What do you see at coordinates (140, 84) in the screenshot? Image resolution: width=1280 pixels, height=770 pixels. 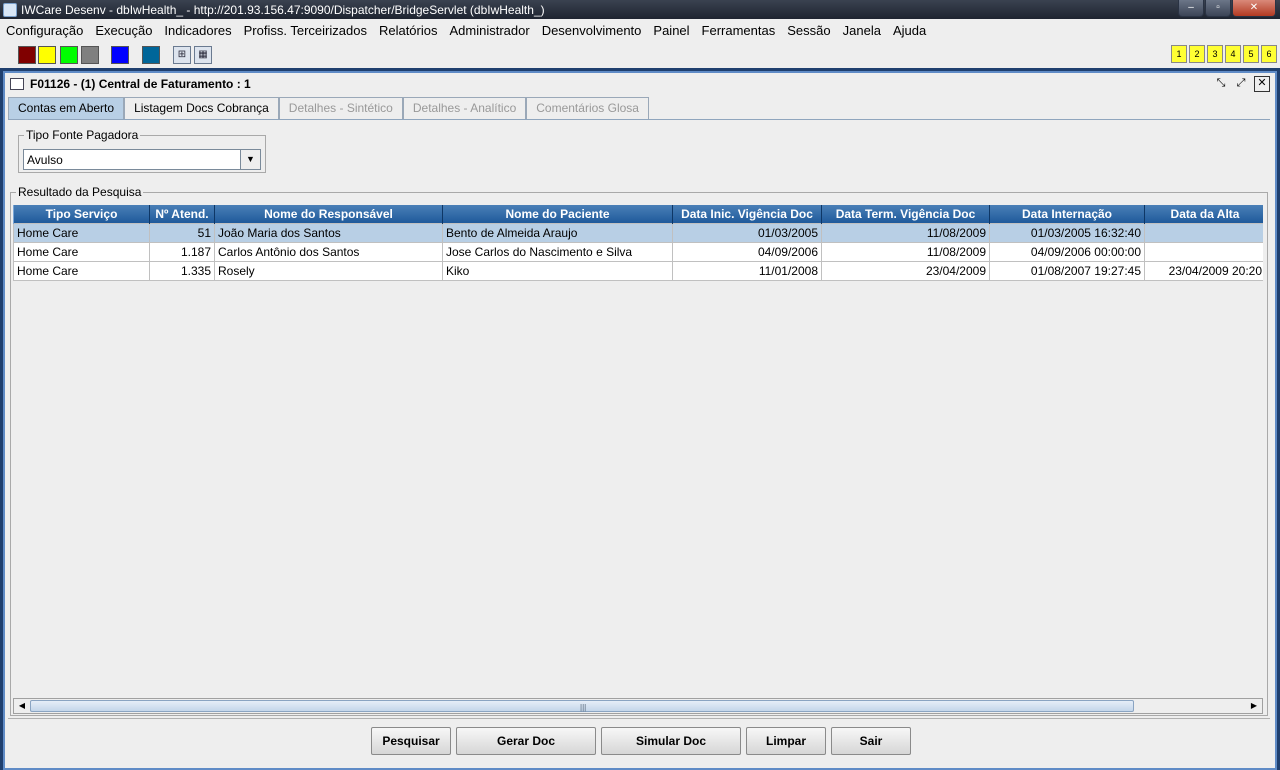 I see `frame-title: F01126 - (1) Central de Faturamento : 1` at bounding box center [140, 84].